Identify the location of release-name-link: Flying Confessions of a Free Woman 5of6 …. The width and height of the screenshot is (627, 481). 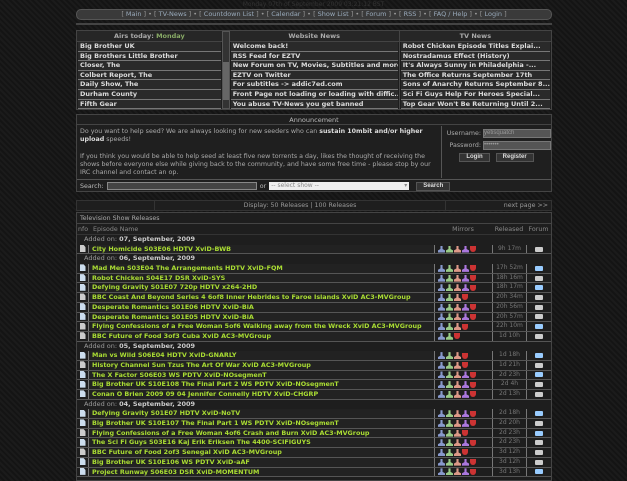
(261, 326).